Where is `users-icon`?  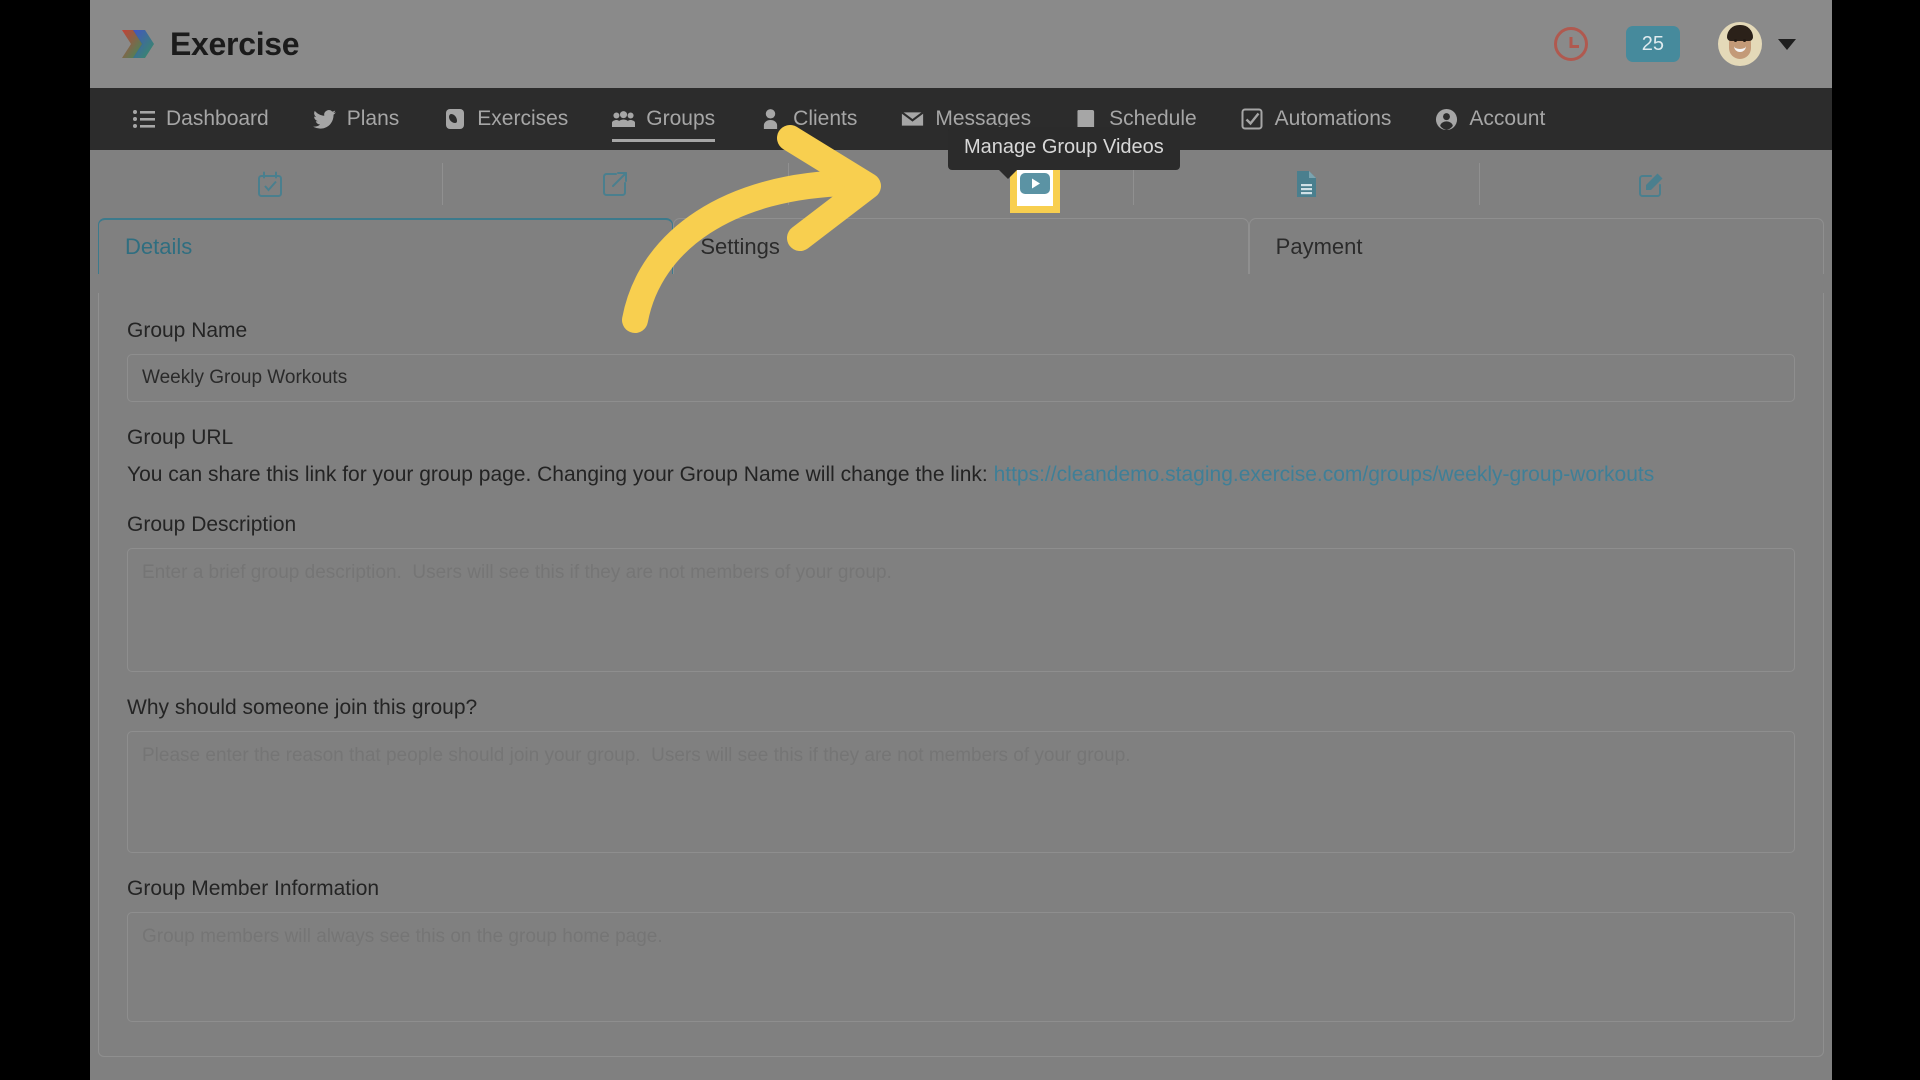
users-icon is located at coordinates (624, 119).